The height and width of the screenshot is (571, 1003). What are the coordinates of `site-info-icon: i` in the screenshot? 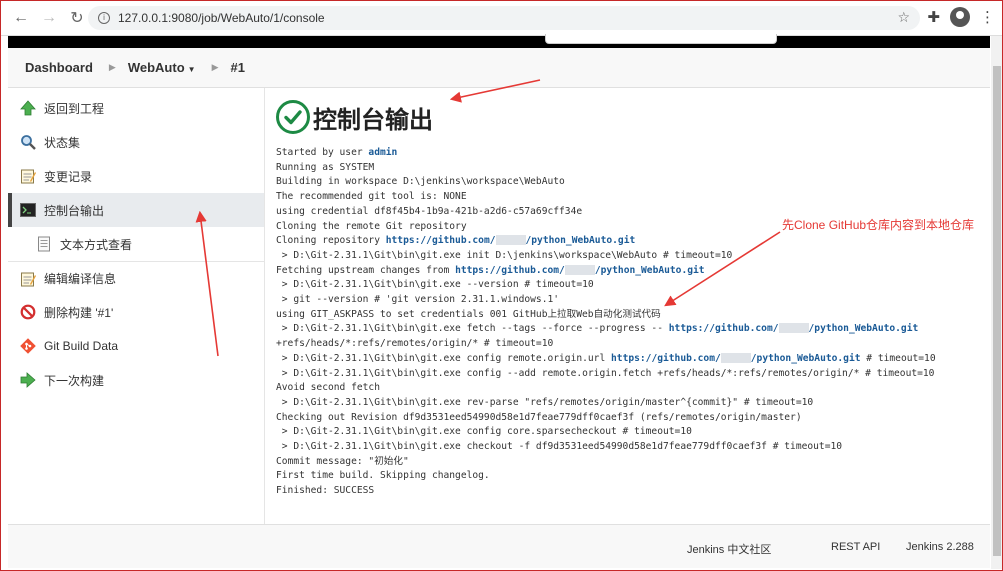 It's located at (104, 18).